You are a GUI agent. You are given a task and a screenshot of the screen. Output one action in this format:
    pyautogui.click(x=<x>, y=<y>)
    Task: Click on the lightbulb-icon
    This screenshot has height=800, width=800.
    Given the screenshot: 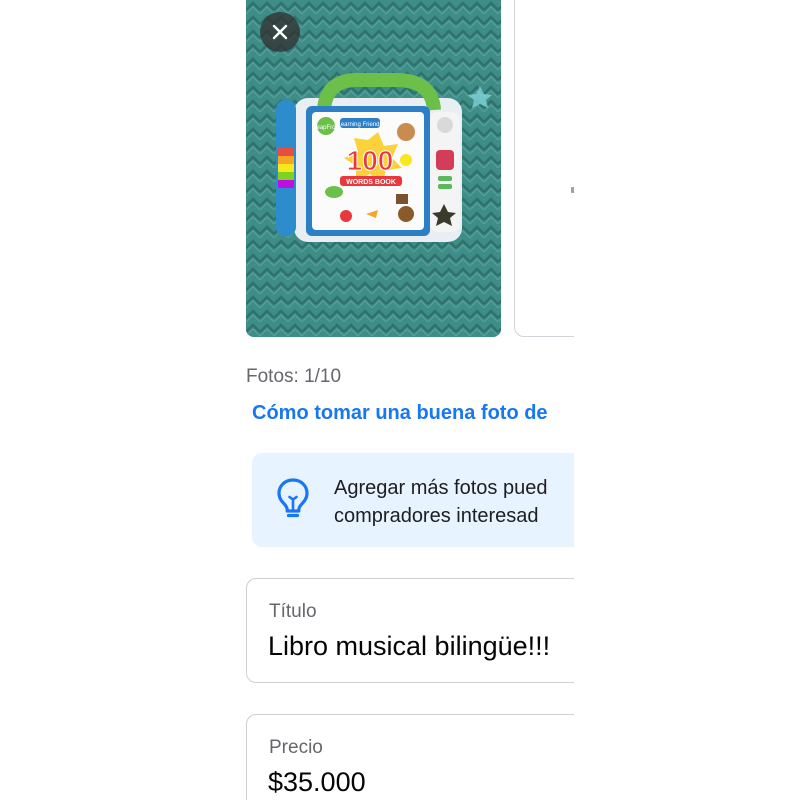 What is the action you would take?
    pyautogui.click(x=293, y=498)
    